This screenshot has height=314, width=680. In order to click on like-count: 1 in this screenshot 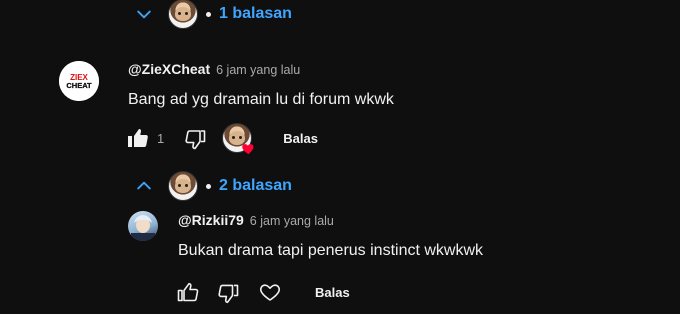, I will do `click(161, 138)`.